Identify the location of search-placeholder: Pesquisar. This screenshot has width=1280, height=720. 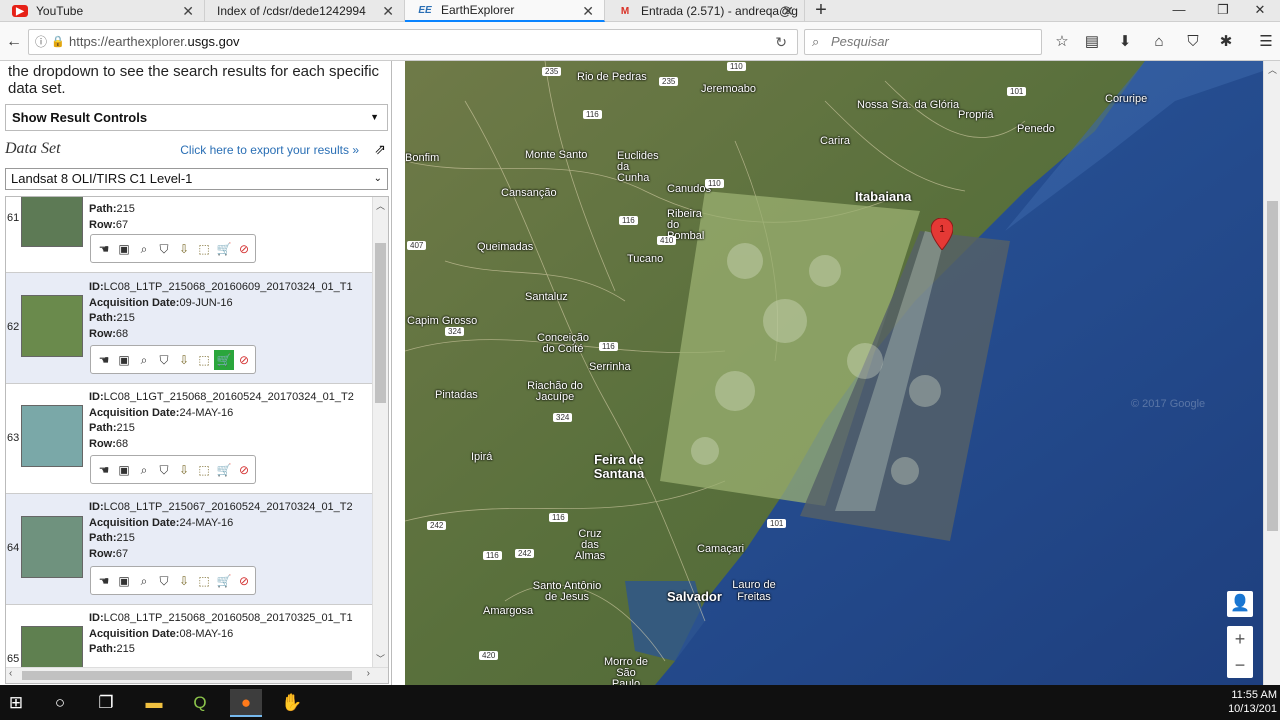
(860, 41).